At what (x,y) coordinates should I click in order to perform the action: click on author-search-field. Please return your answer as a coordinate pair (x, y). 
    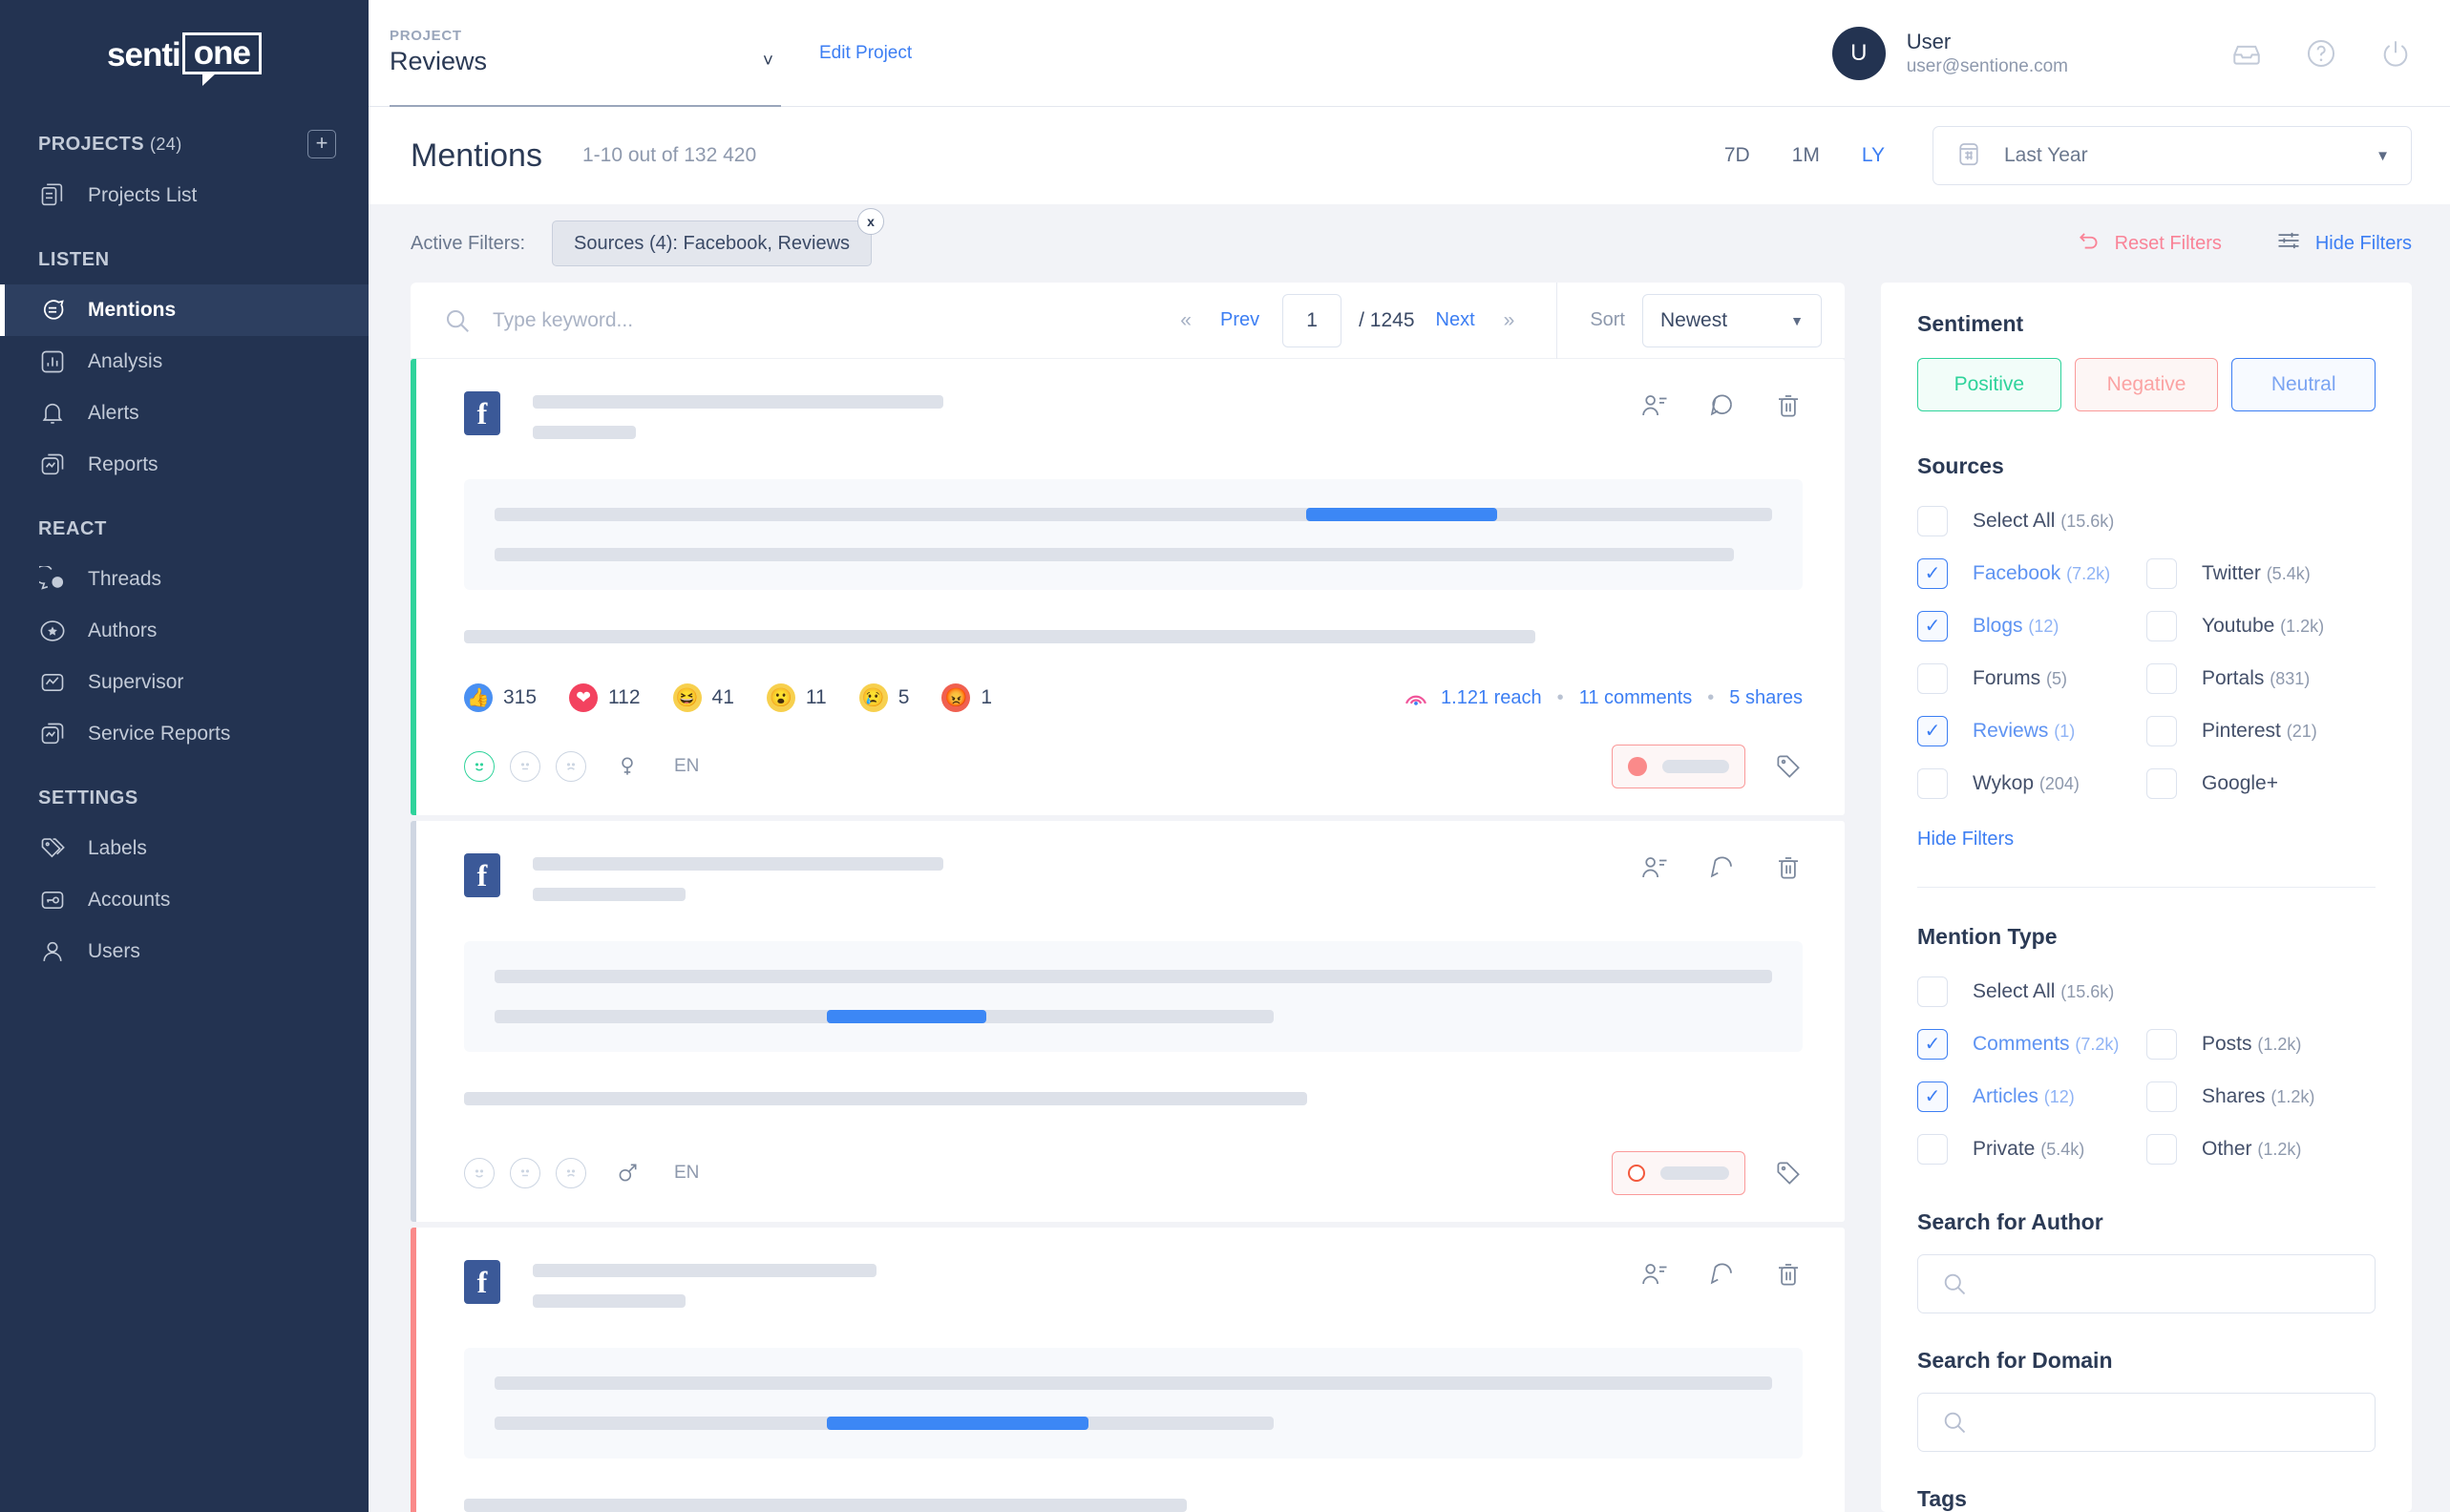
    Looking at the image, I should click on (2146, 1284).